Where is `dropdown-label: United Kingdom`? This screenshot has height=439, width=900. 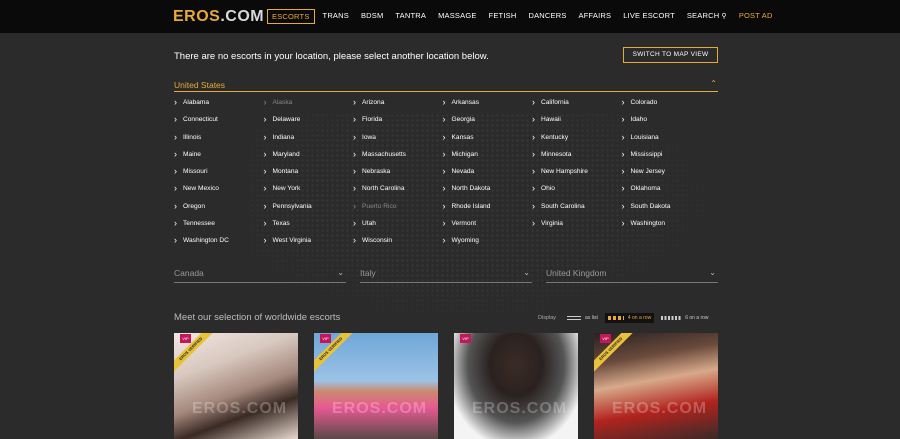
dropdown-label: United Kingdom is located at coordinates (576, 273).